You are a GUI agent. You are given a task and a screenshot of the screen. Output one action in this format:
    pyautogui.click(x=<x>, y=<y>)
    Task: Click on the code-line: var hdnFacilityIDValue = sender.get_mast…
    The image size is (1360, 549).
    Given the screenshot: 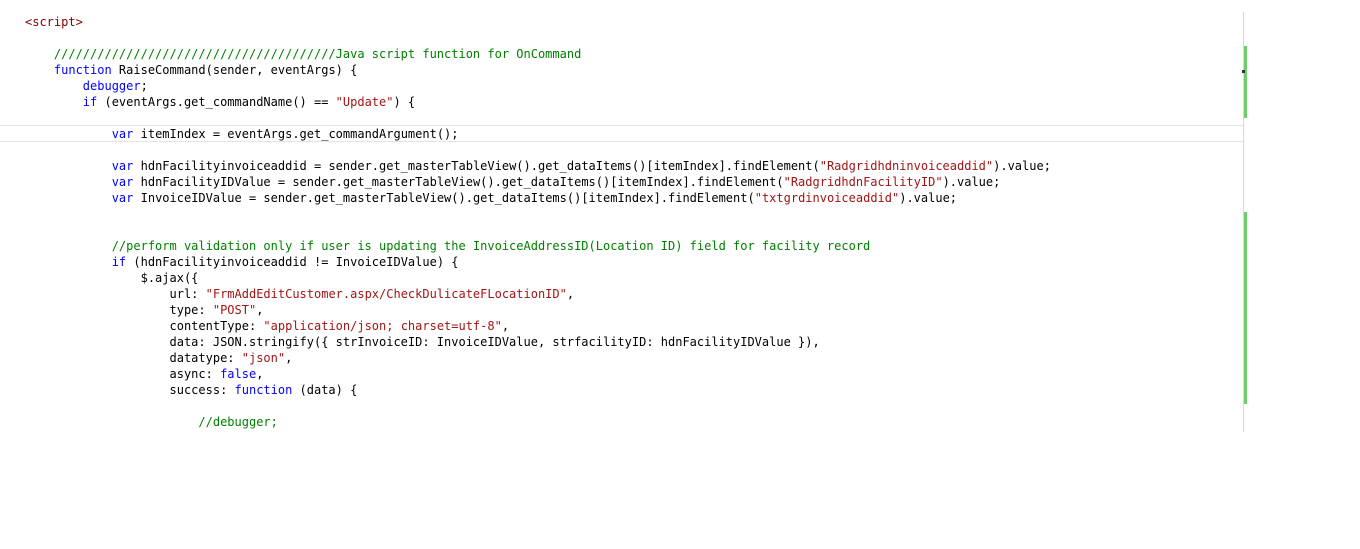 What is the action you would take?
    pyautogui.click(x=513, y=182)
    